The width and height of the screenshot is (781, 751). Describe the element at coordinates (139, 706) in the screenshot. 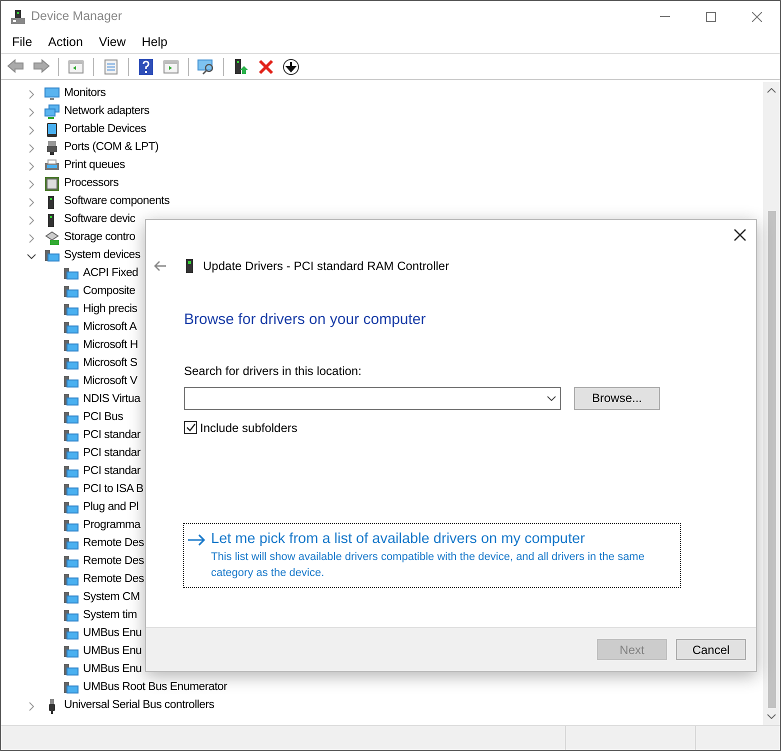

I see `tree-item: Universal Serial Bus controllers` at that location.